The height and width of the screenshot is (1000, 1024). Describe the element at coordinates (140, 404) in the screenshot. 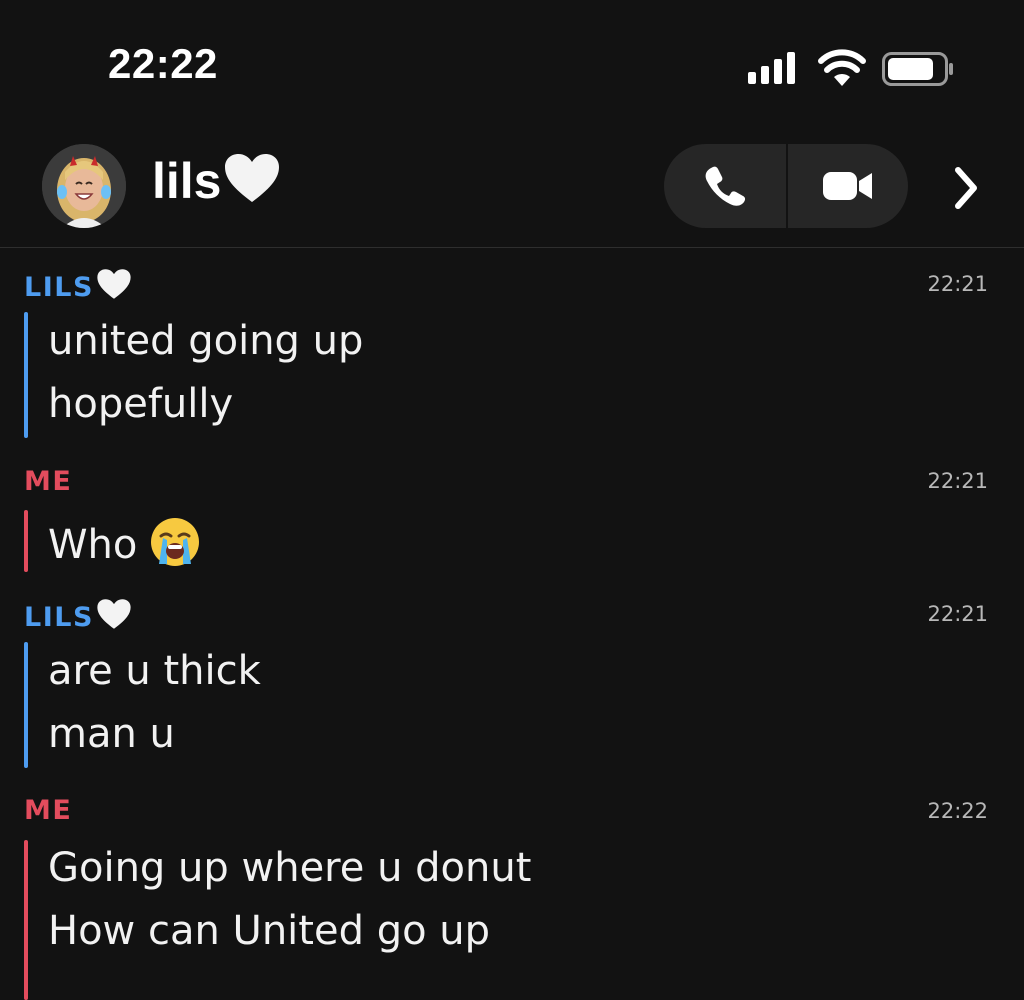

I see `message-text: hopefully` at that location.